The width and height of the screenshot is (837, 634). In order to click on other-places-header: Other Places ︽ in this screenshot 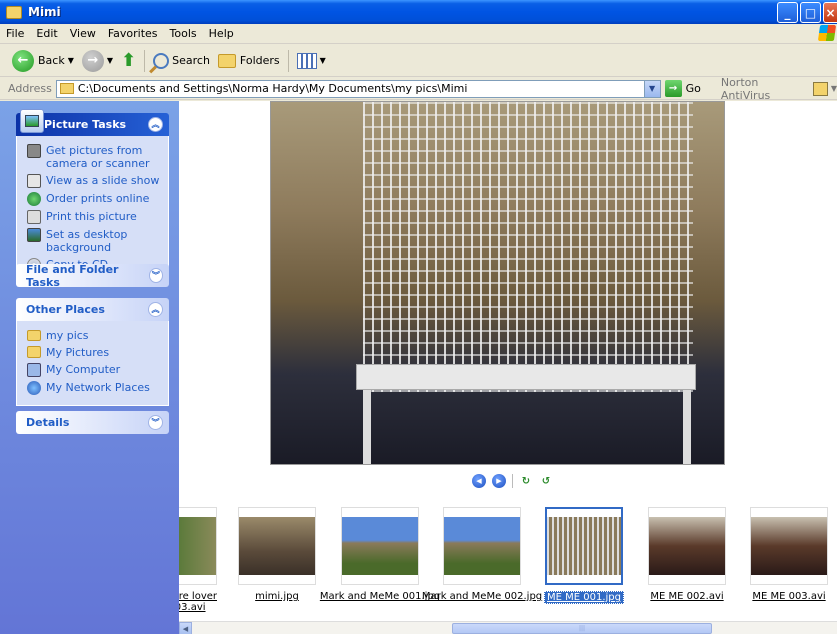, I will do `click(92, 309)`.